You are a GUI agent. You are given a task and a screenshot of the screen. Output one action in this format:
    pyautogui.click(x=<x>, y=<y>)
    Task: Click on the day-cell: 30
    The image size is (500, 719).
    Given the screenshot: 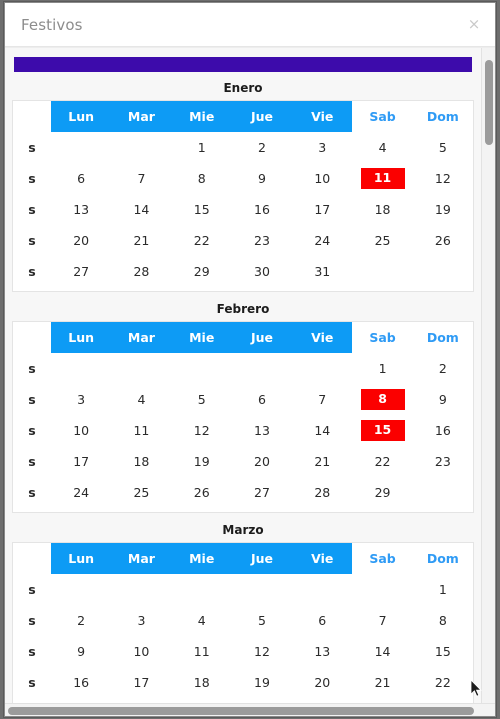 What is the action you would take?
    pyautogui.click(x=262, y=271)
    